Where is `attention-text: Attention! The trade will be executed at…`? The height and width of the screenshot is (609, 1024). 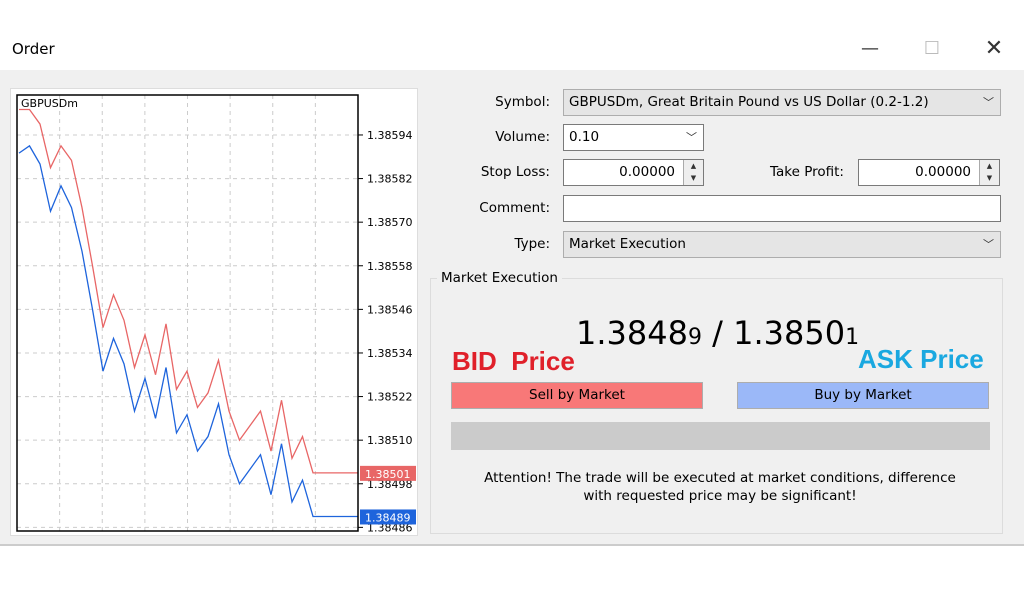 attention-text: Attention! The trade will be executed at… is located at coordinates (720, 487).